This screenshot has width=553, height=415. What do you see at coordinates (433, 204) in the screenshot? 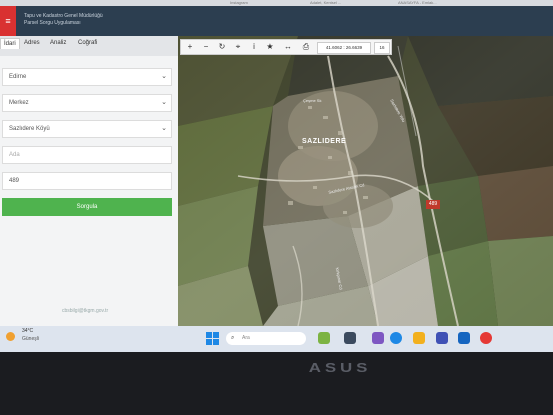
I see `parcel-marker: 489` at bounding box center [433, 204].